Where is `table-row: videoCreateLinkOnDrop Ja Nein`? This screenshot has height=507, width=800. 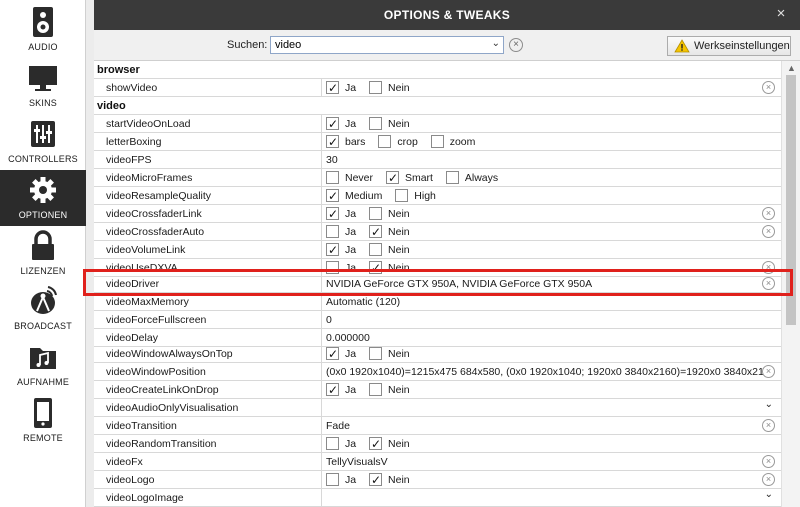 table-row: videoCreateLinkOnDrop Ja Nein is located at coordinates (437, 390).